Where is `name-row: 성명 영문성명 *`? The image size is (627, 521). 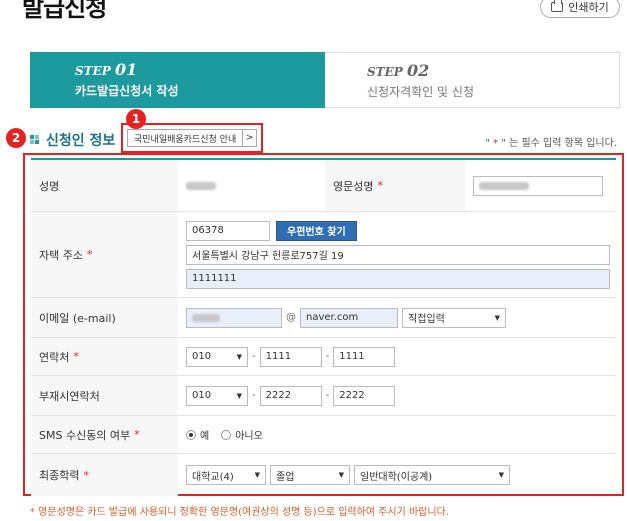
name-row: 성명 영문성명 * is located at coordinates (323, 186).